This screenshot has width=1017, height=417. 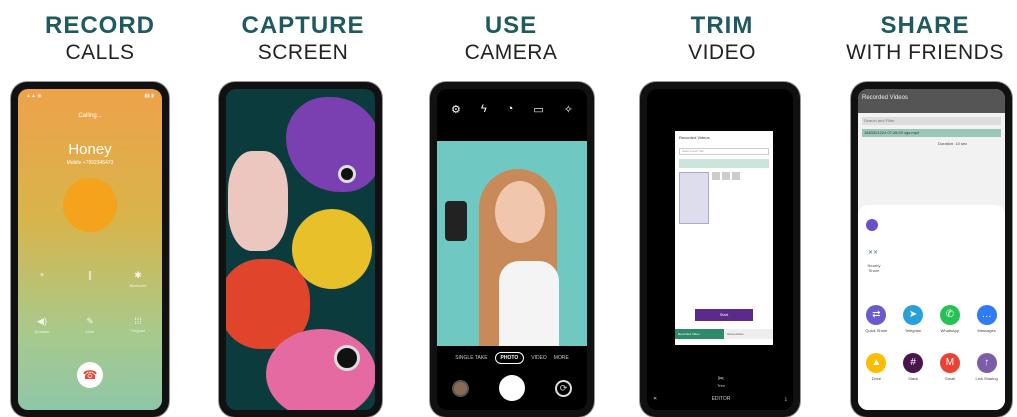 What do you see at coordinates (471, 358) in the screenshot?
I see `mode-single-take: SINGLE TAKE` at bounding box center [471, 358].